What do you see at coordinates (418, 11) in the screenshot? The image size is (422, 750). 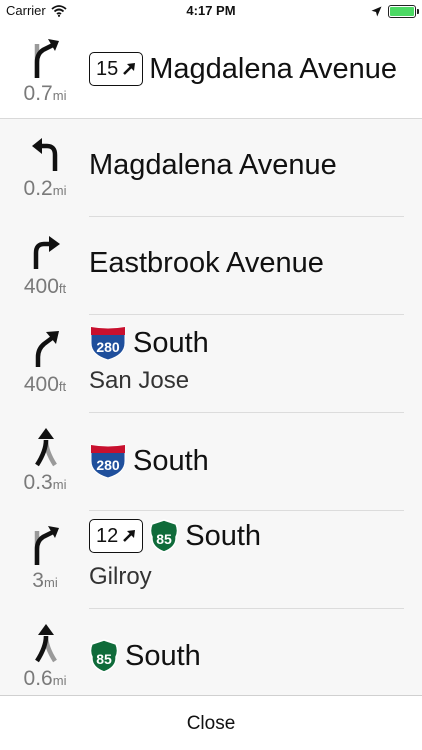 I see `battery-tip` at bounding box center [418, 11].